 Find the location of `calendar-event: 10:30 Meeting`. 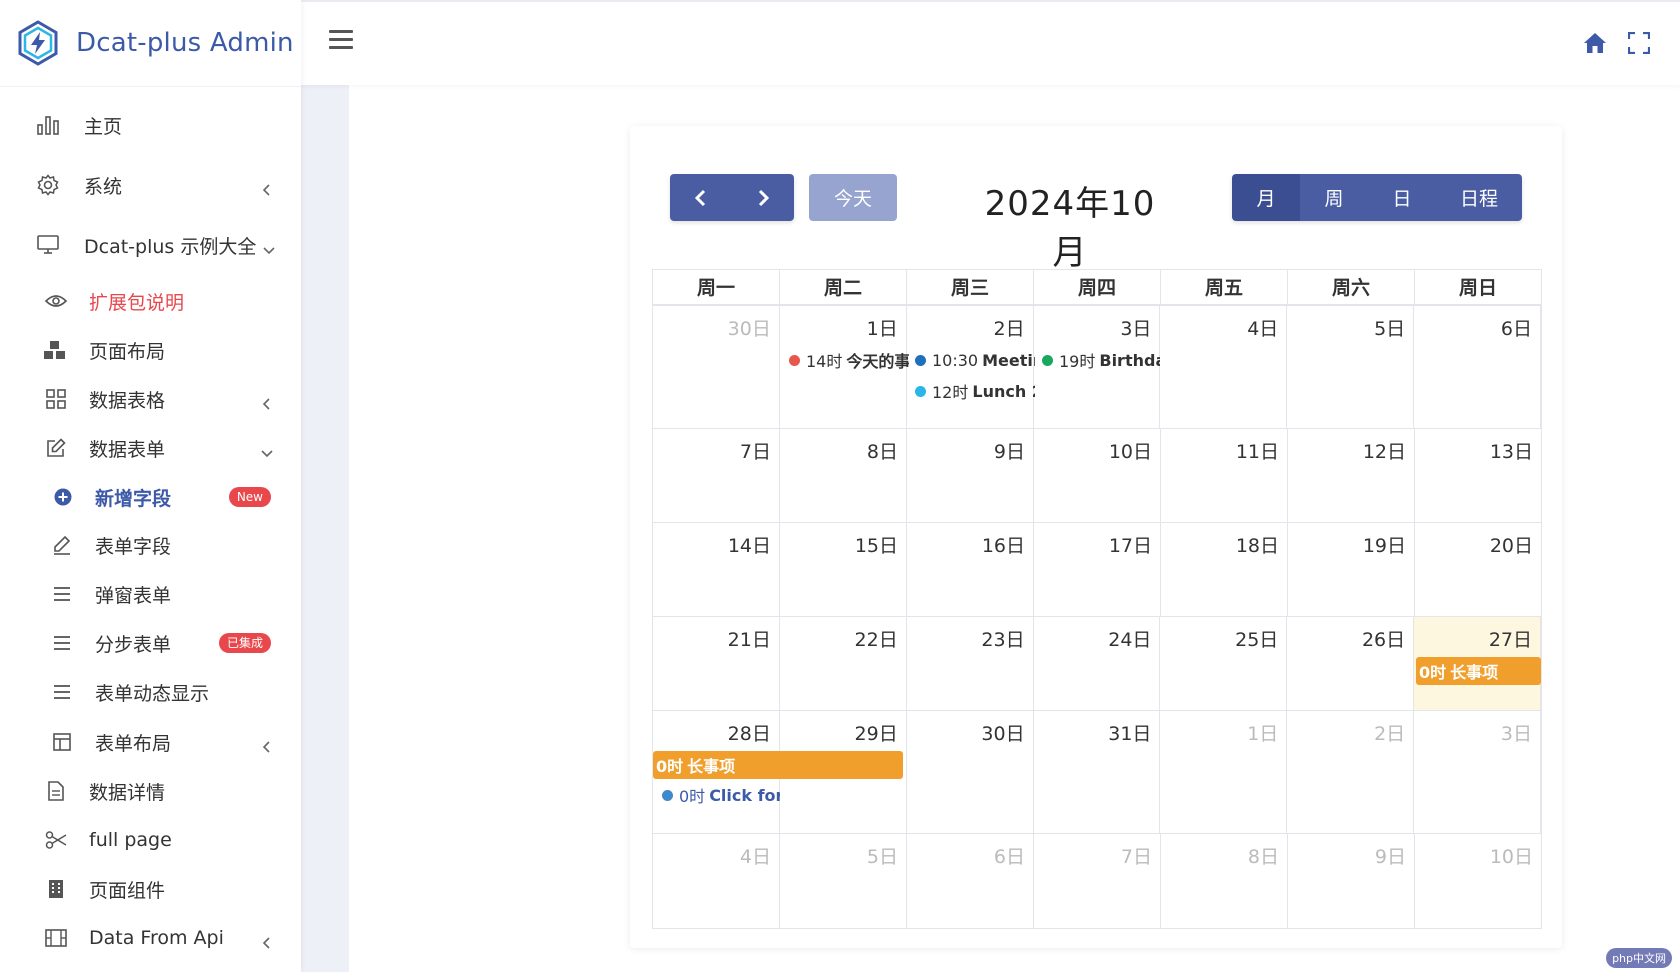

calendar-event: 10:30 Meeting is located at coordinates (975, 360).